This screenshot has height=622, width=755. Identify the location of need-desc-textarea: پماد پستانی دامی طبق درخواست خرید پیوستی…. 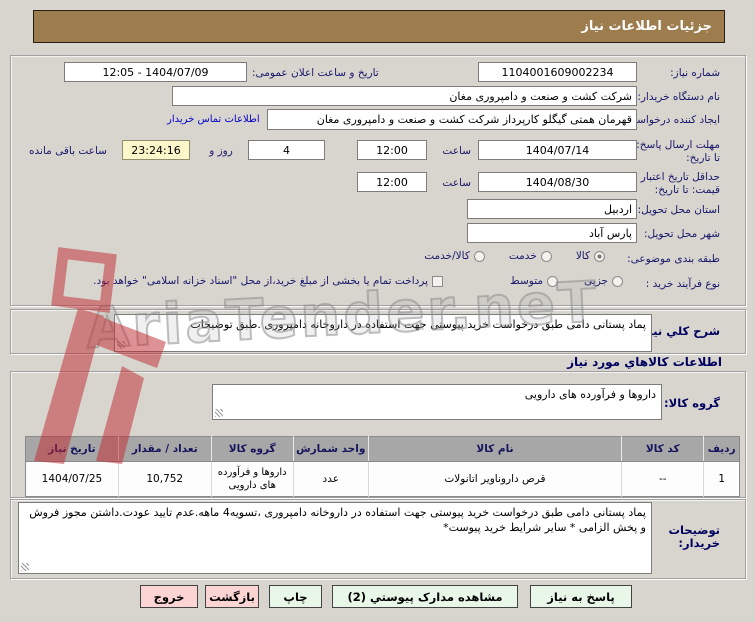
(383, 333).